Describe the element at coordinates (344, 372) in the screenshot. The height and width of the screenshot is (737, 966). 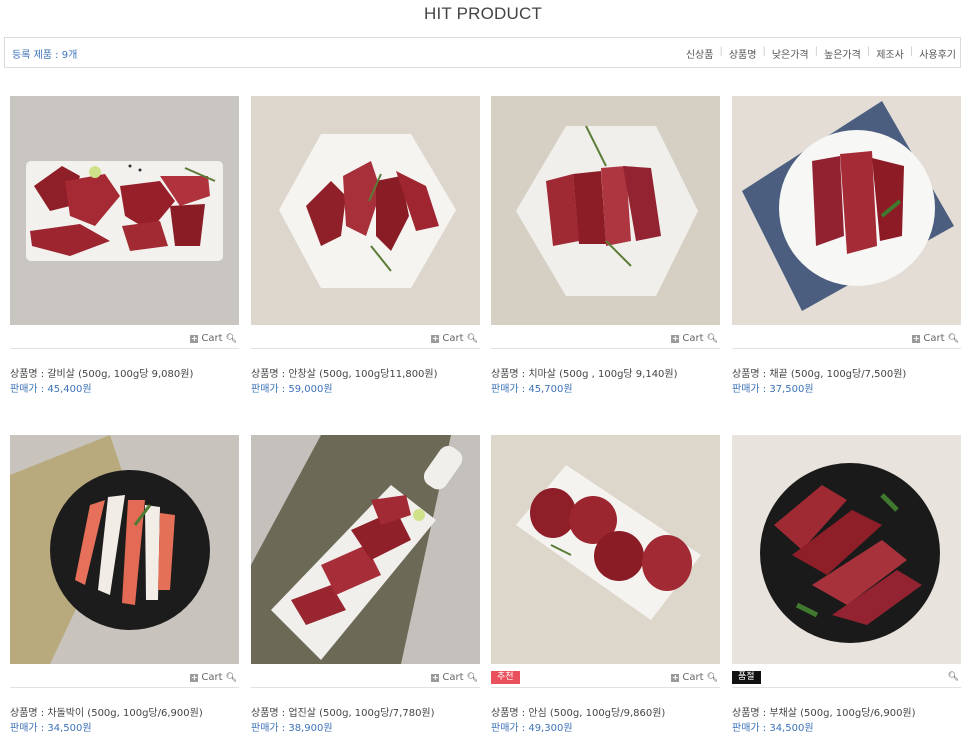
I see `product-name: 상품명 : 안창살 (500g, 100g당11,800원)` at that location.